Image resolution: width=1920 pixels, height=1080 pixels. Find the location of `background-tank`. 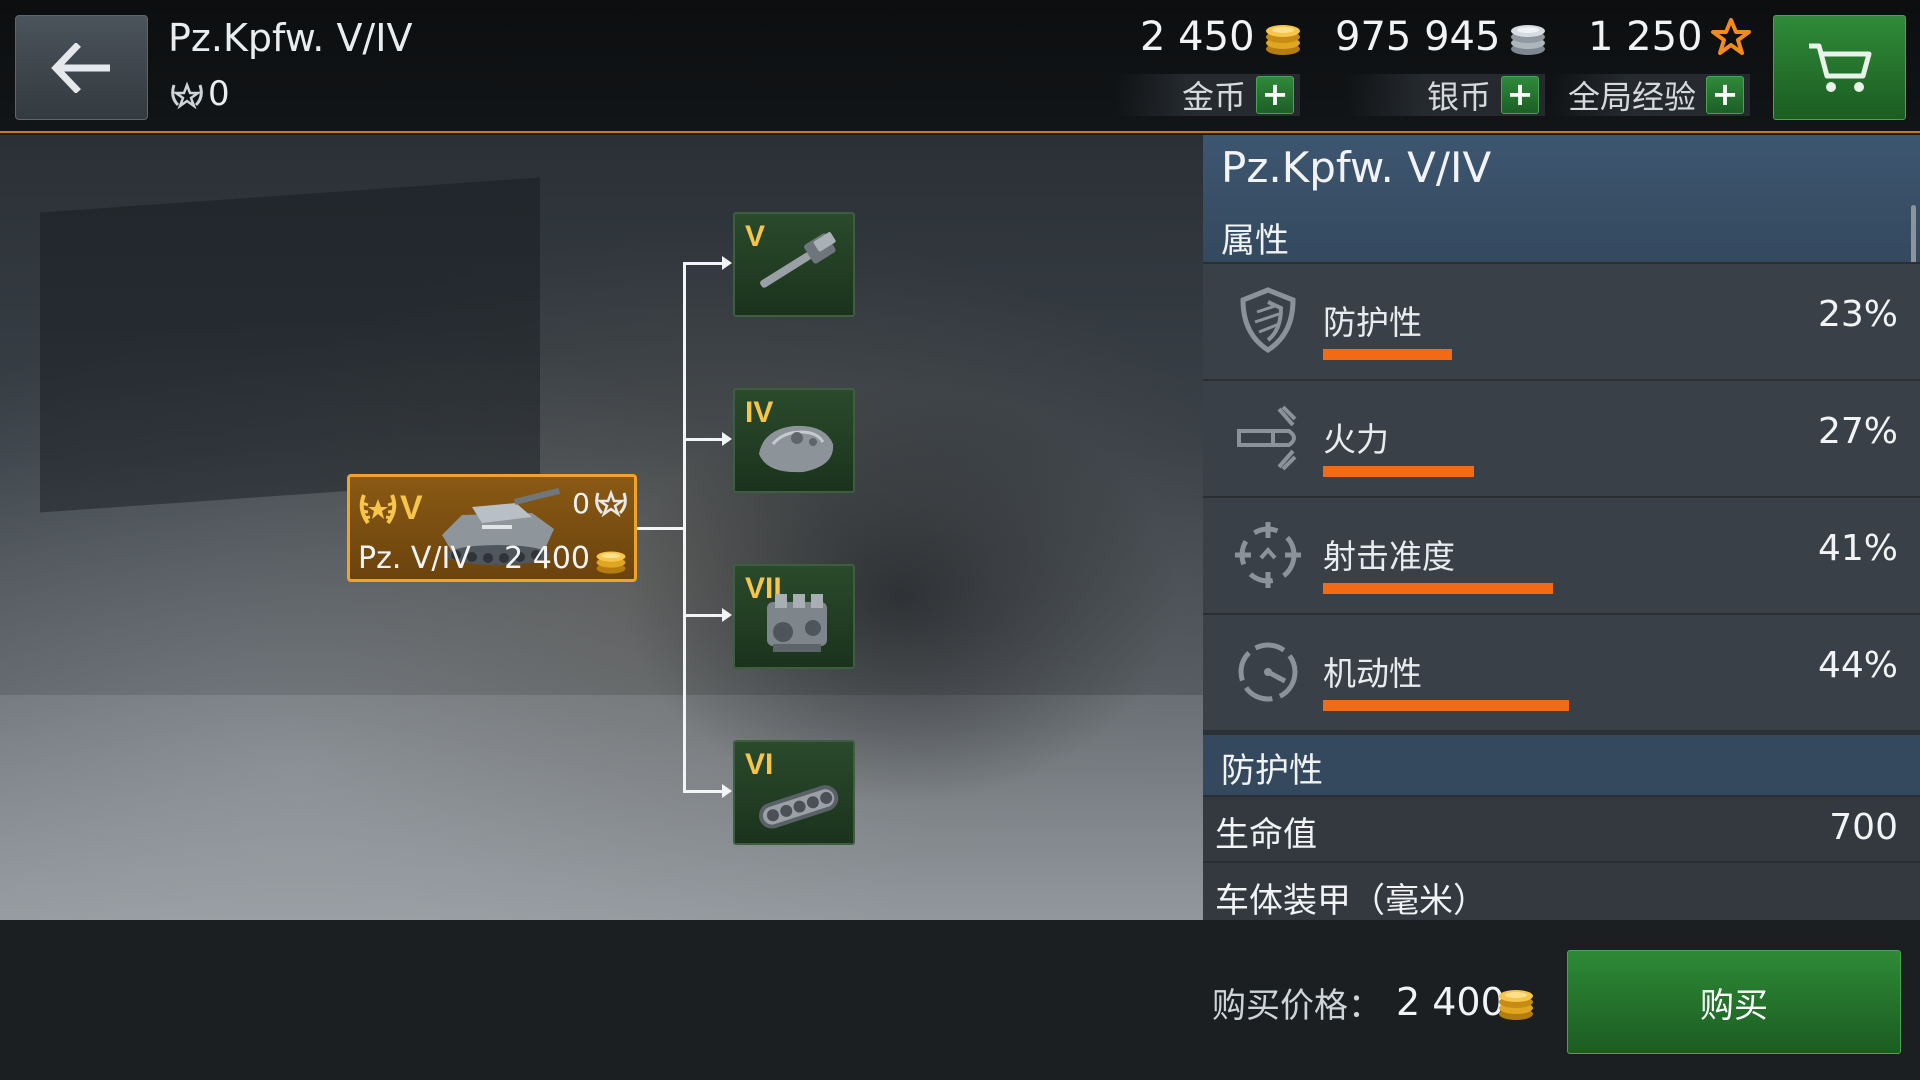

background-tank is located at coordinates (900, 595).